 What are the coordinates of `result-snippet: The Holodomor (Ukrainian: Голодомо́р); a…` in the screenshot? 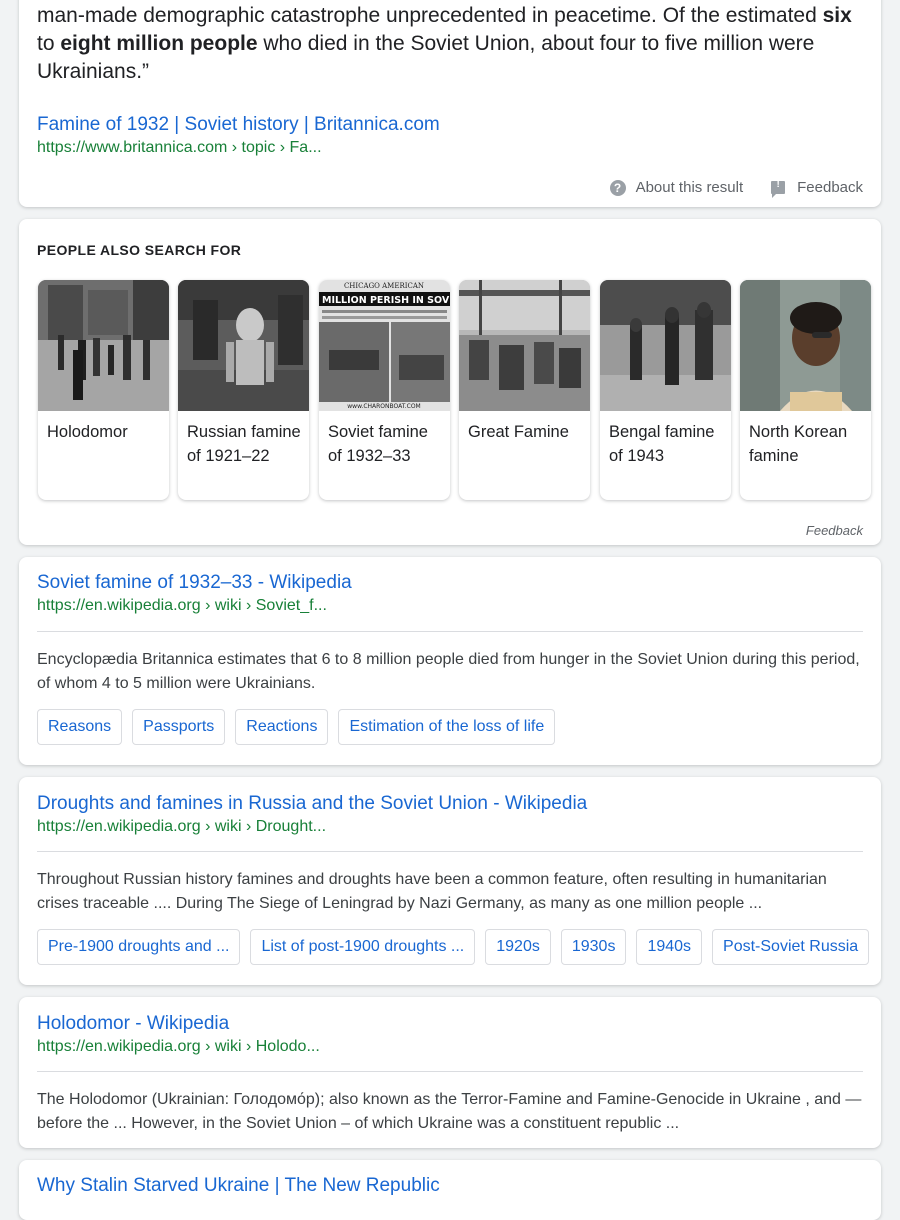 It's located at (449, 1111).